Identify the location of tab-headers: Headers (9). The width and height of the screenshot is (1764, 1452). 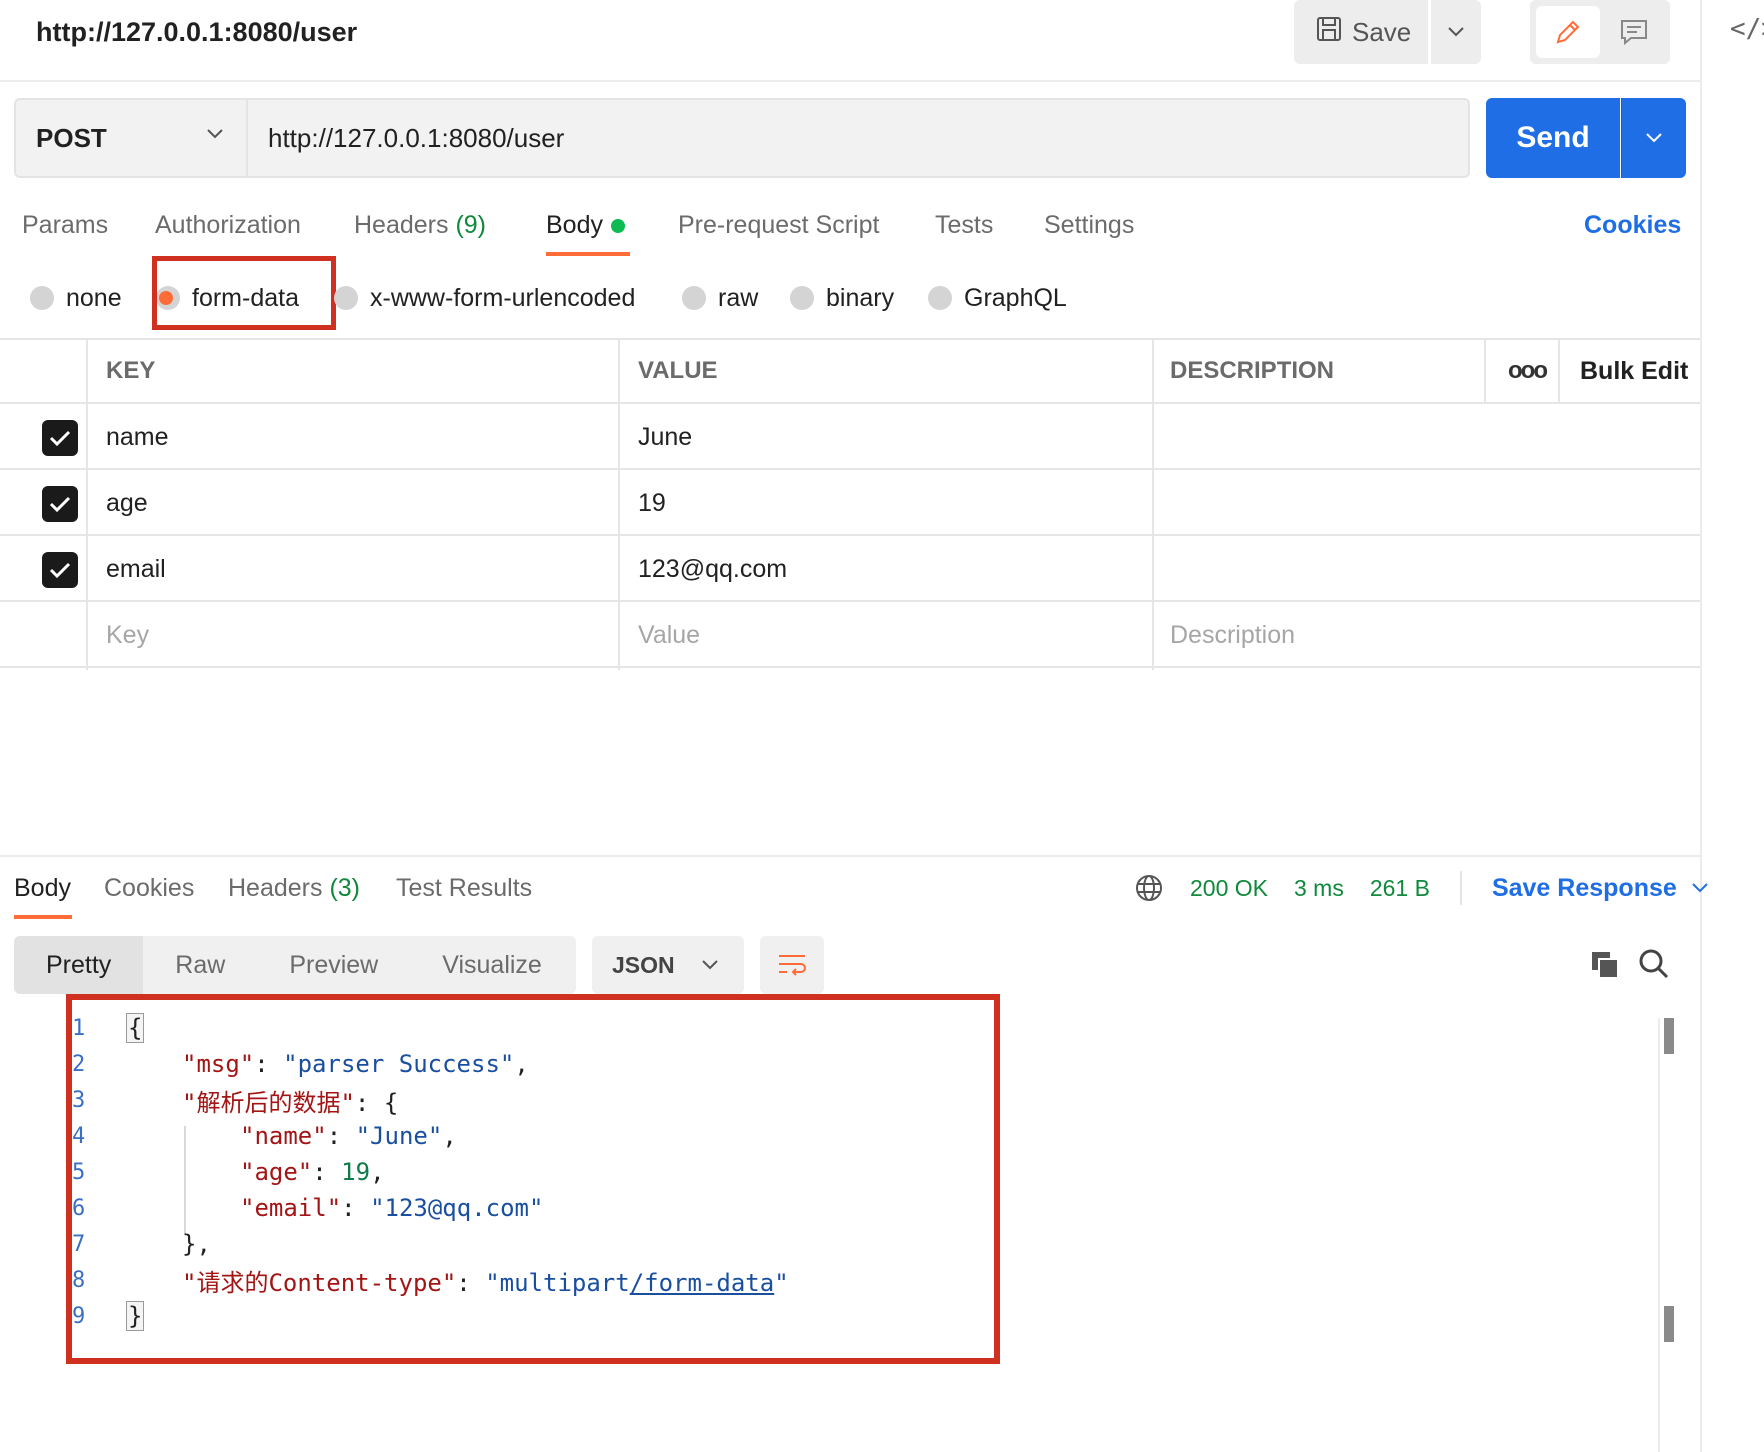
(420, 225).